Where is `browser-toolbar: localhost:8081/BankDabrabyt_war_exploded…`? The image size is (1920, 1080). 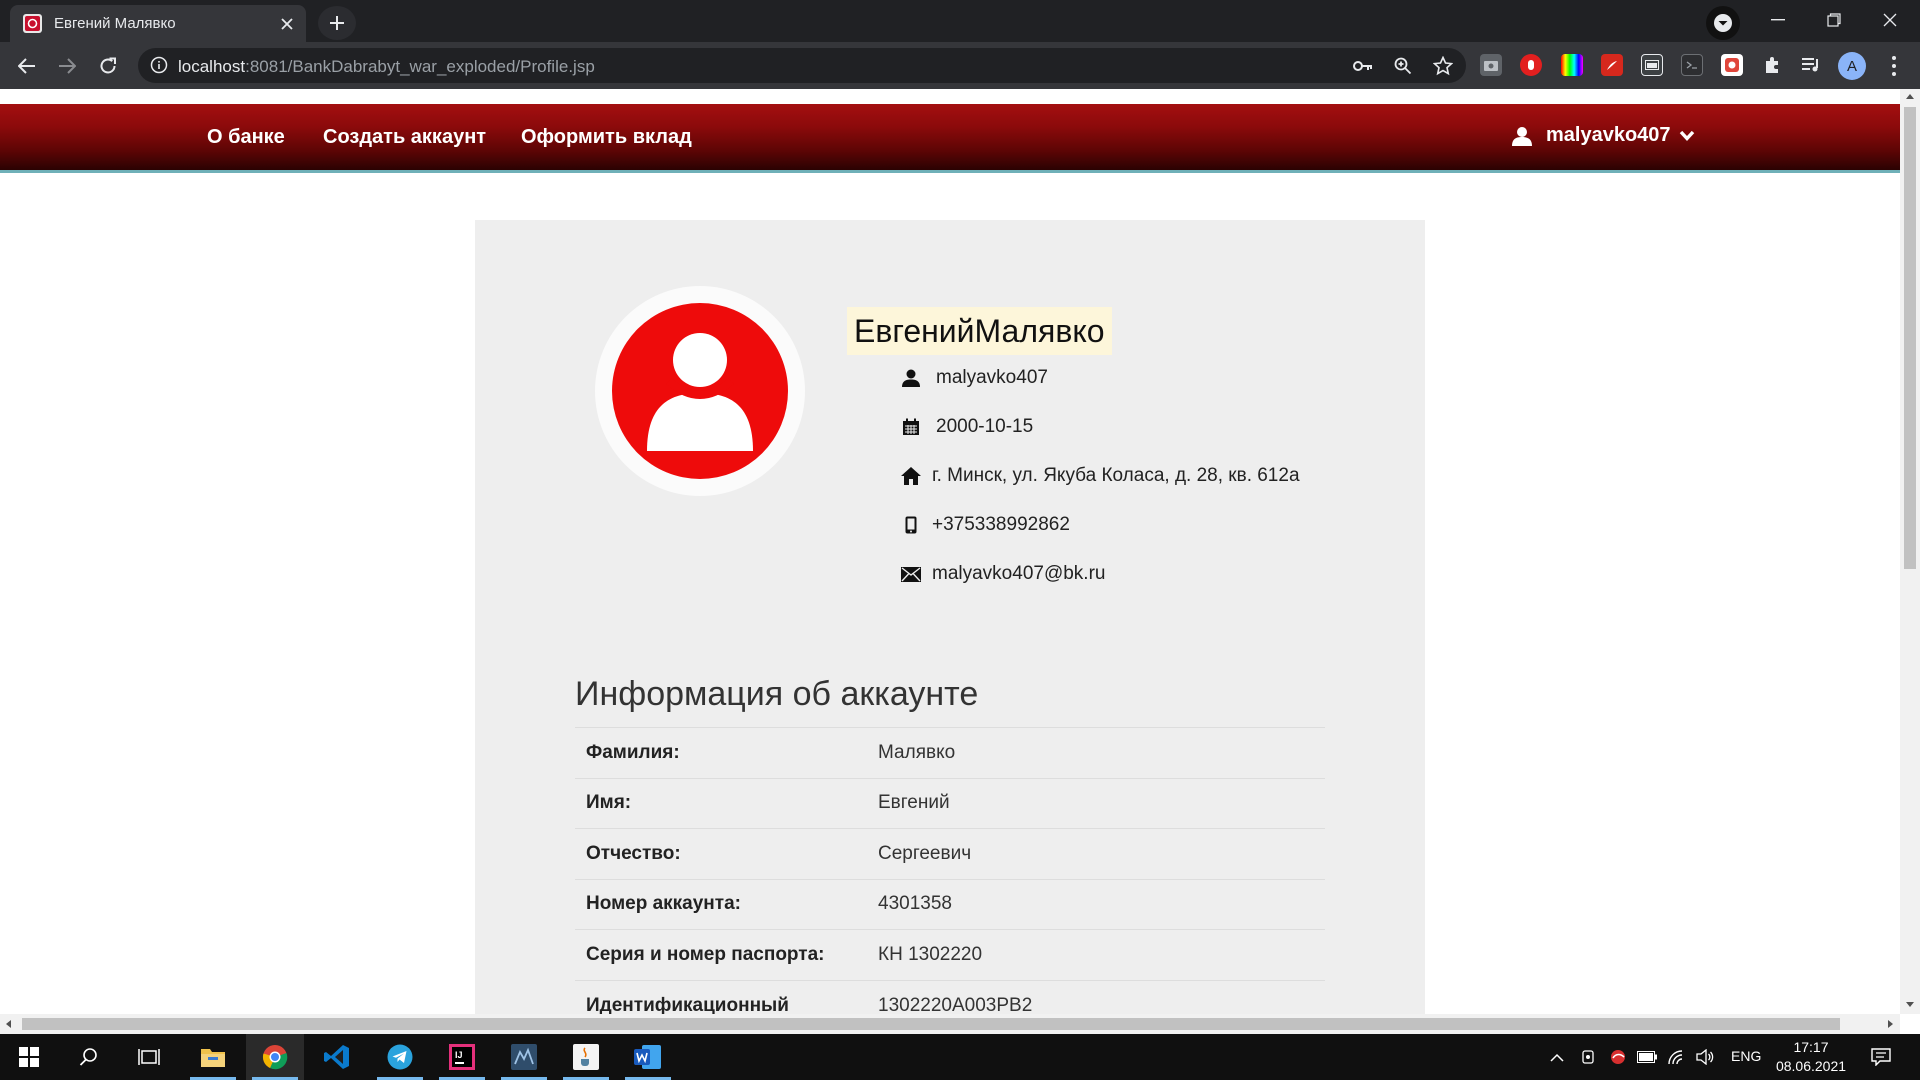
browser-toolbar: localhost:8081/BankDabrabyt_war_exploded… is located at coordinates (960, 65).